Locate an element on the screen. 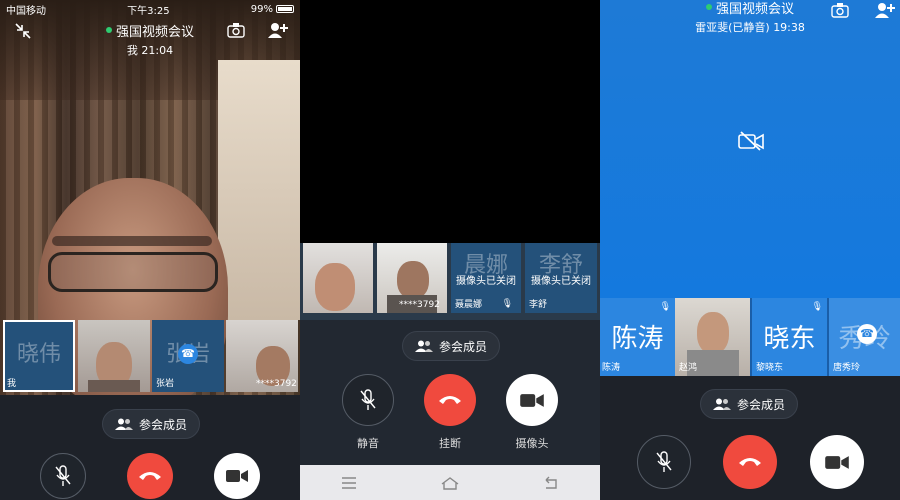 The width and height of the screenshot is (900, 500). participant-thumbnail: 晨娜 摄像头已关闭 聂晨娜 🎙 is located at coordinates (486, 278).